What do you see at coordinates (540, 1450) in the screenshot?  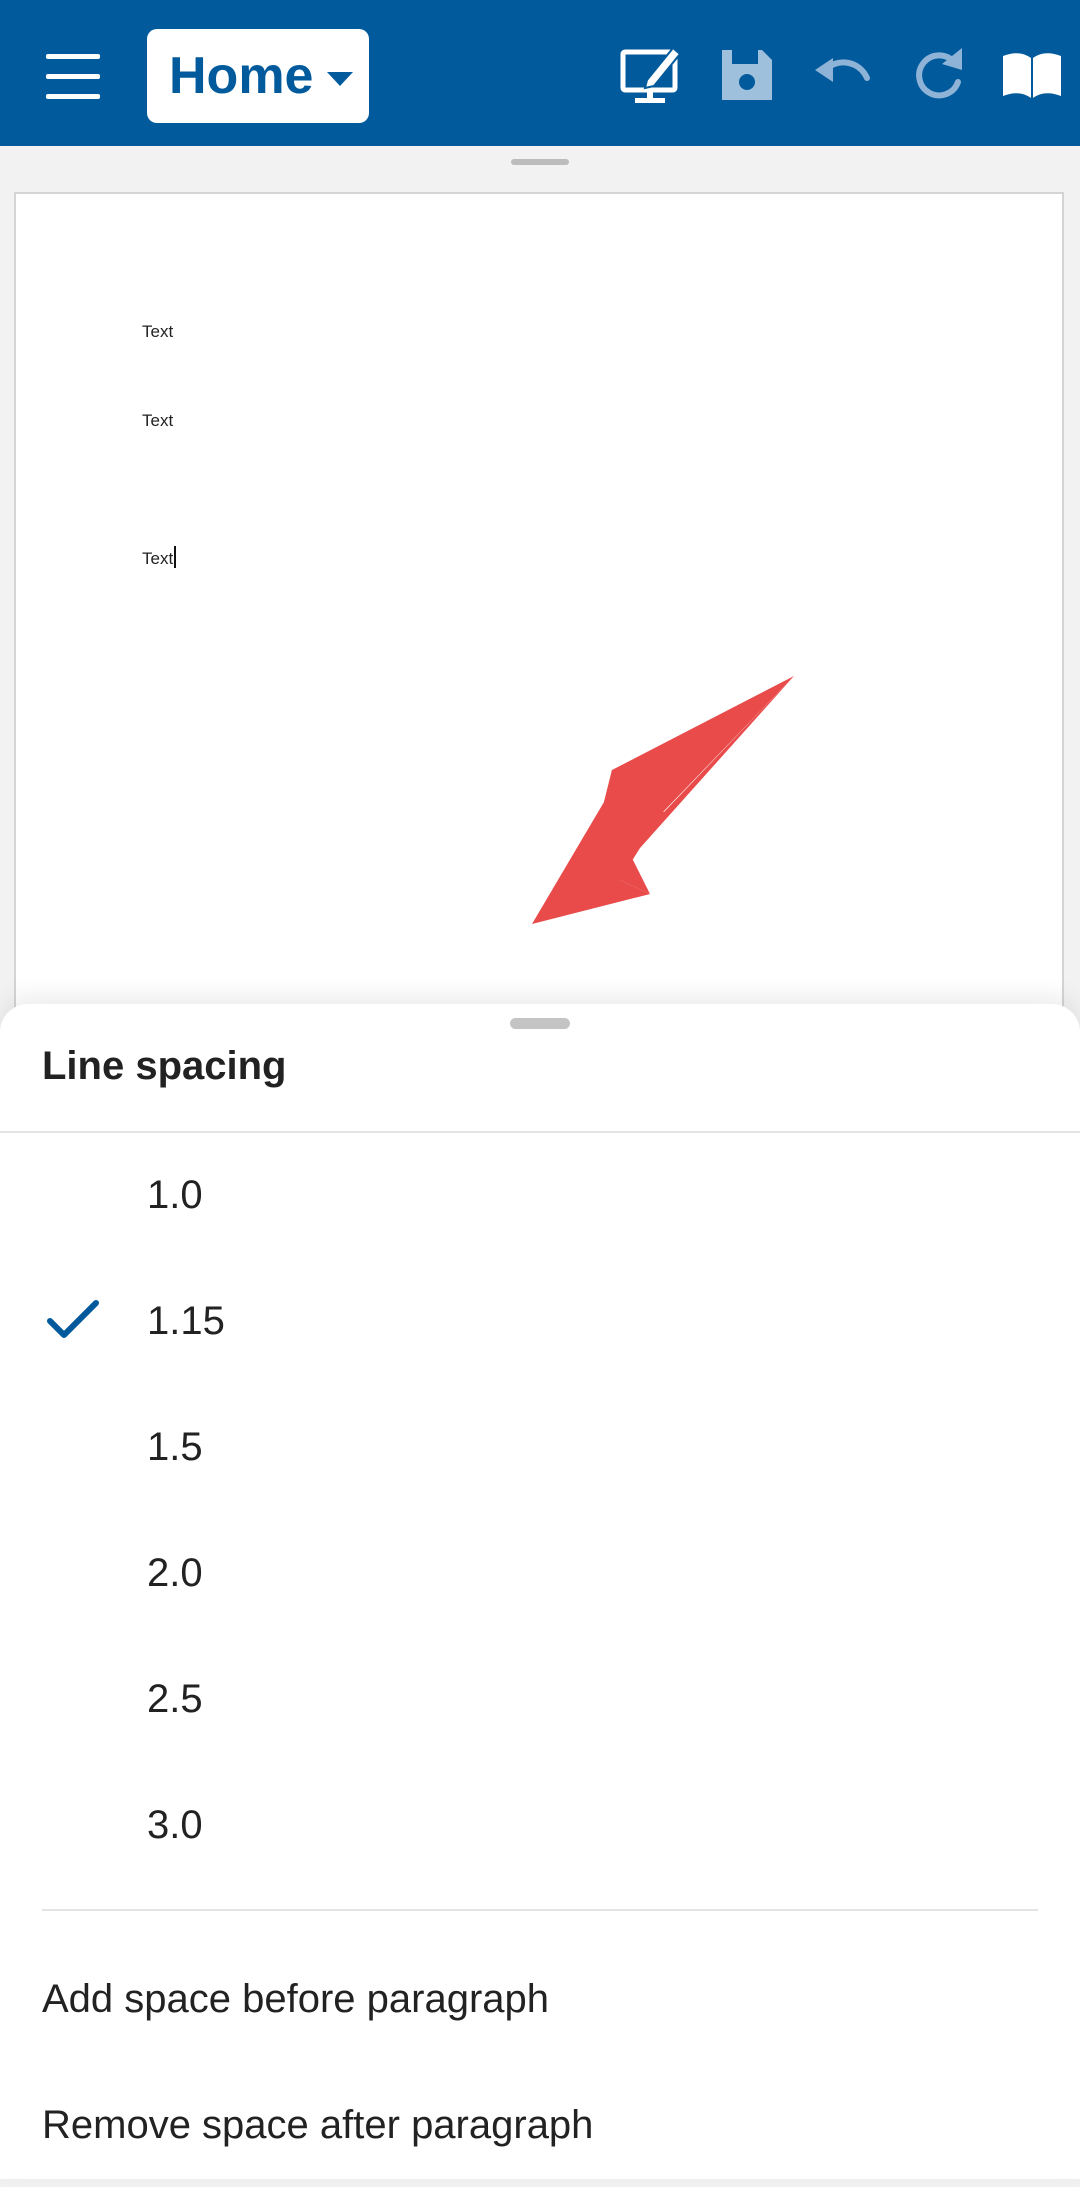 I see `line-spacing-option-1-5: 1.5` at bounding box center [540, 1450].